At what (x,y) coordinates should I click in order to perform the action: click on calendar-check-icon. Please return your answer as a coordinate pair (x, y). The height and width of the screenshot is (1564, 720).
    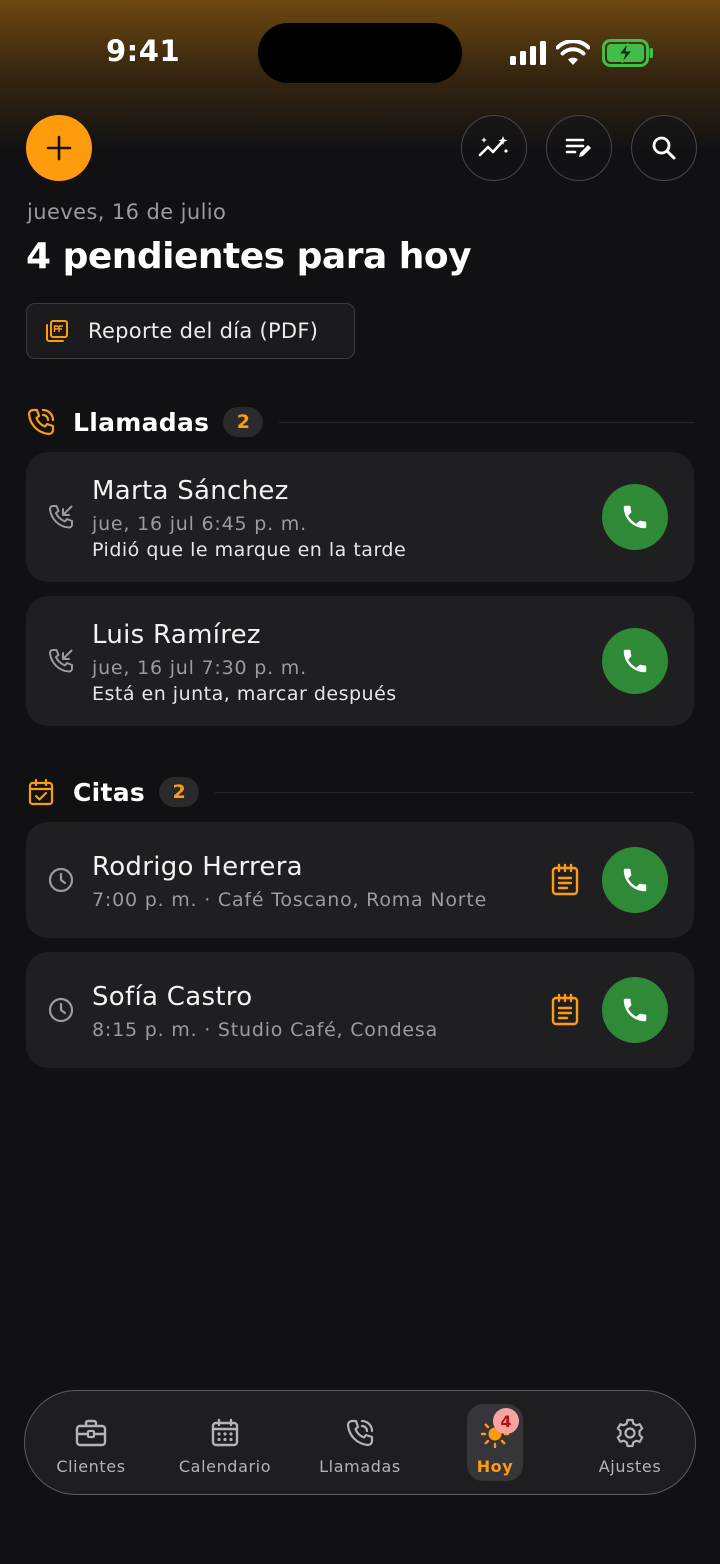
    Looking at the image, I should click on (42, 792).